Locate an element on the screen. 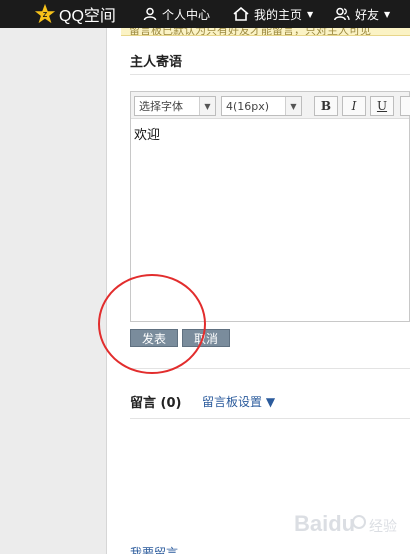 The image size is (410, 554). nav-personal-center: 个人中心 is located at coordinates (176, 14).